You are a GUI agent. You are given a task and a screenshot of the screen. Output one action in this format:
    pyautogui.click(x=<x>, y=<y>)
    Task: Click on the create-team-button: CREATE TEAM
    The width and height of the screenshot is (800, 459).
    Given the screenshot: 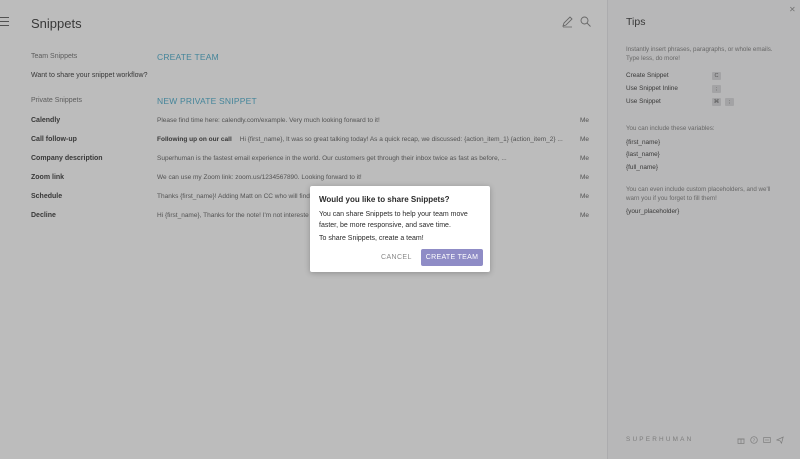 What is the action you would take?
    pyautogui.click(x=452, y=257)
    